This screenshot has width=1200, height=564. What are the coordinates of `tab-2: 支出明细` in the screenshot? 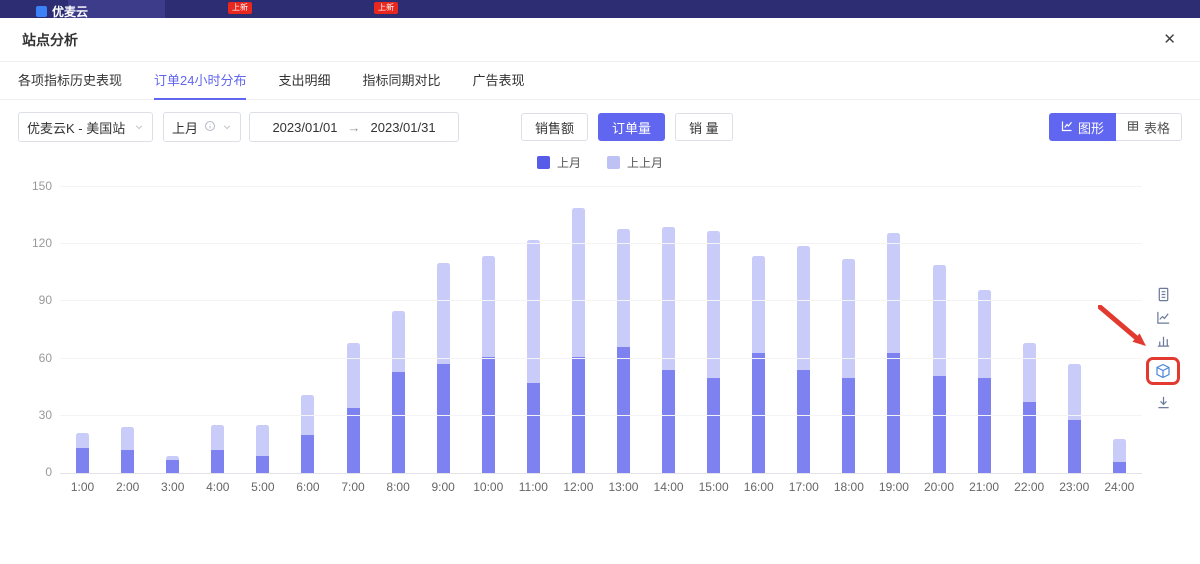 It's located at (304, 80).